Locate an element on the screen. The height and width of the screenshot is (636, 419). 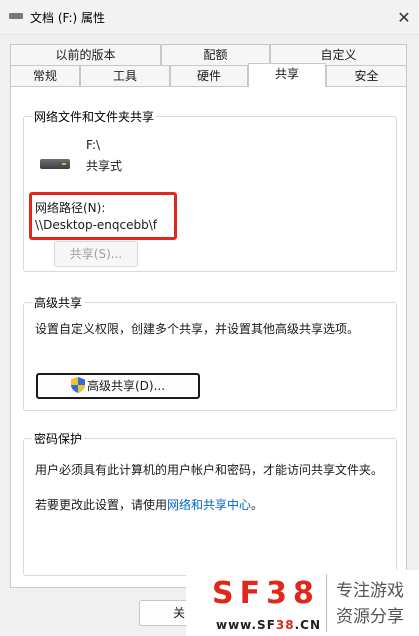
tab-hardware: 硬件 is located at coordinates (209, 75).